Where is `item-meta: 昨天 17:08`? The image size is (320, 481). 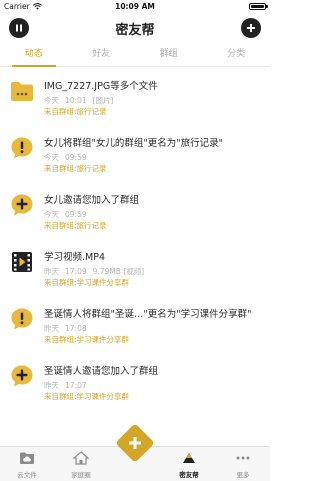
item-meta: 昨天 17:08 is located at coordinates (68, 328).